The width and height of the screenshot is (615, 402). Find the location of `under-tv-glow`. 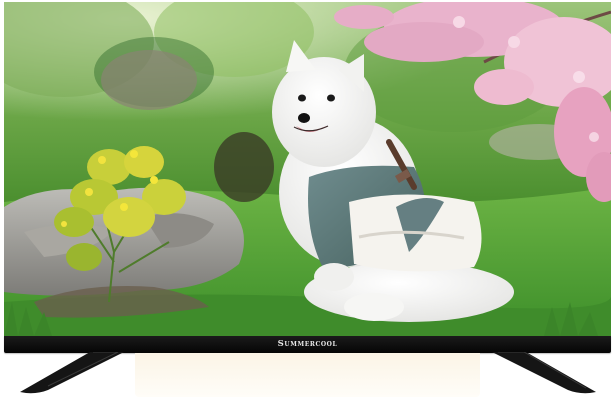

under-tv-glow is located at coordinates (307, 375).